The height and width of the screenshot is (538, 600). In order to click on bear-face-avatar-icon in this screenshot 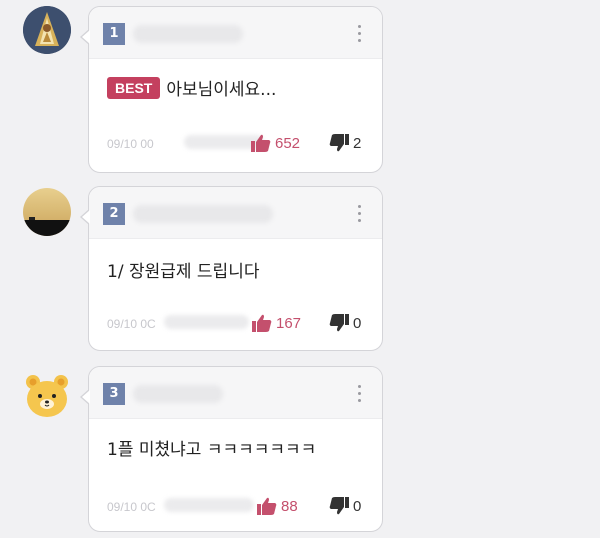, I will do `click(47, 396)`.